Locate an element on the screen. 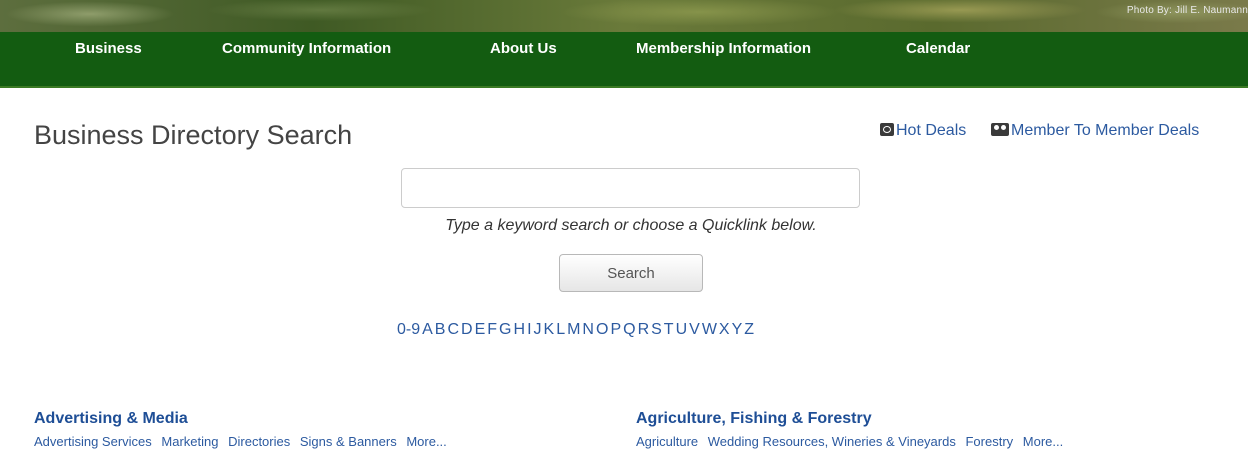  alpha-link-a: A is located at coordinates (427, 329).